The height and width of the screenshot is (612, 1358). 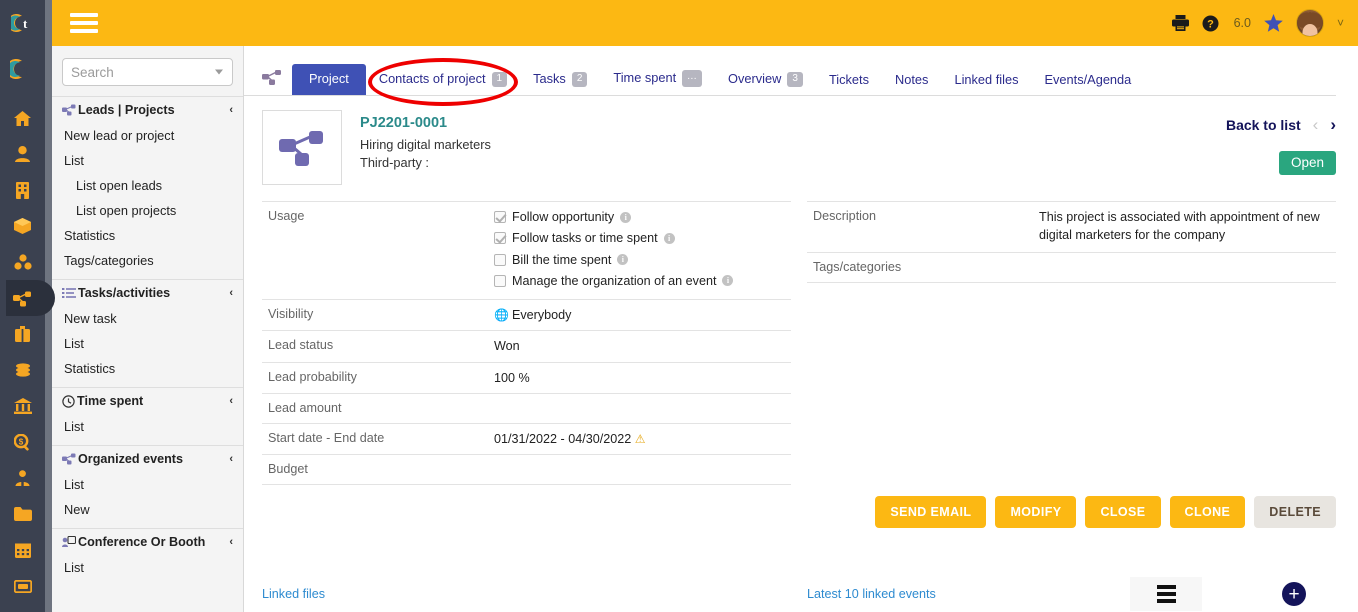 What do you see at coordinates (22, 442) in the screenshot?
I see `money-search-icon: $` at bounding box center [22, 442].